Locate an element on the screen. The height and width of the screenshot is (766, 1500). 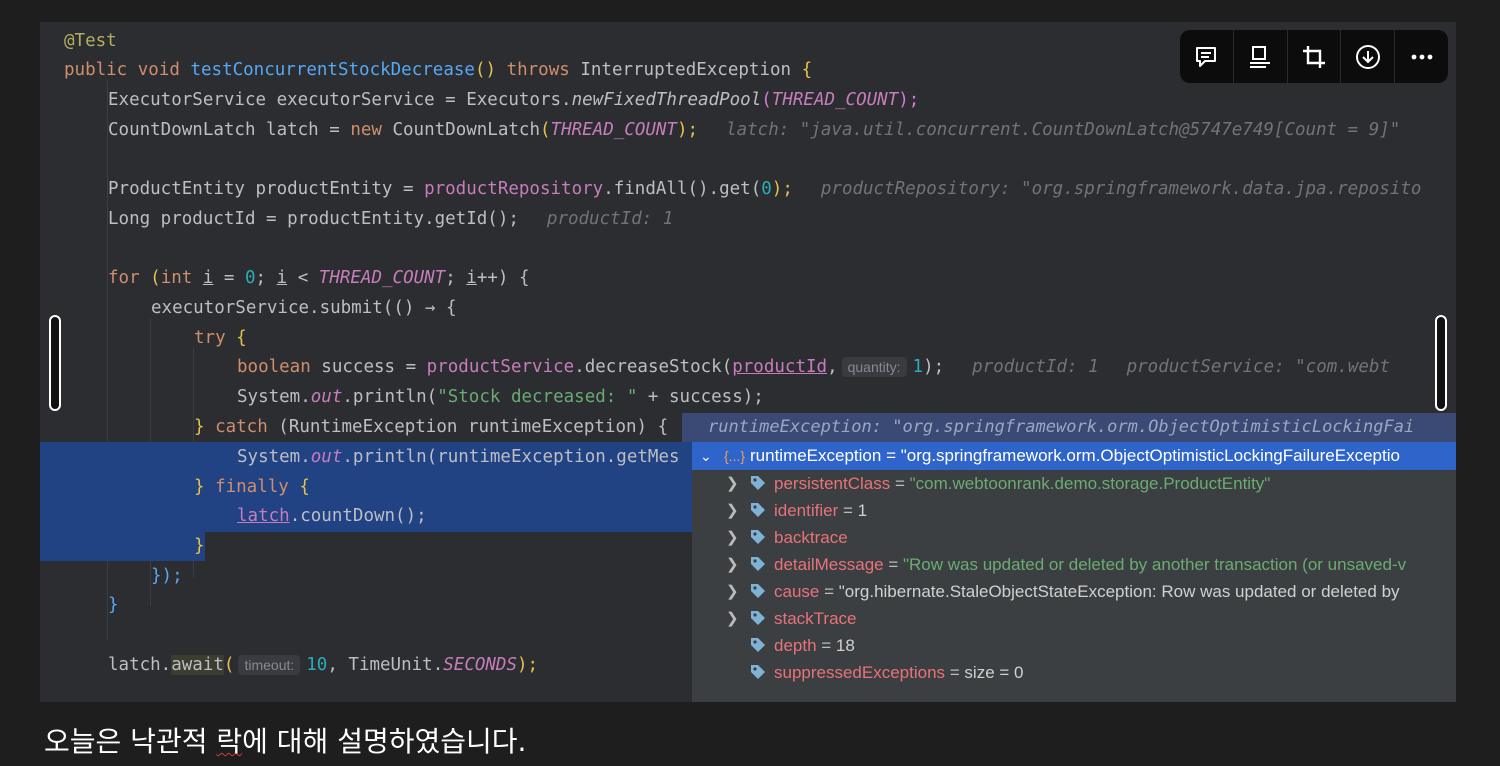
download-icon is located at coordinates (1367, 56).